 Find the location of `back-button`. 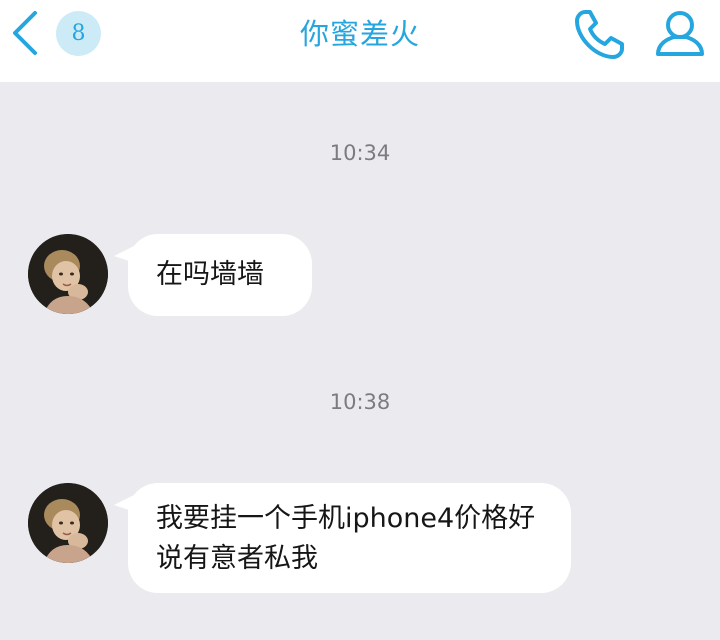

back-button is located at coordinates (25, 33).